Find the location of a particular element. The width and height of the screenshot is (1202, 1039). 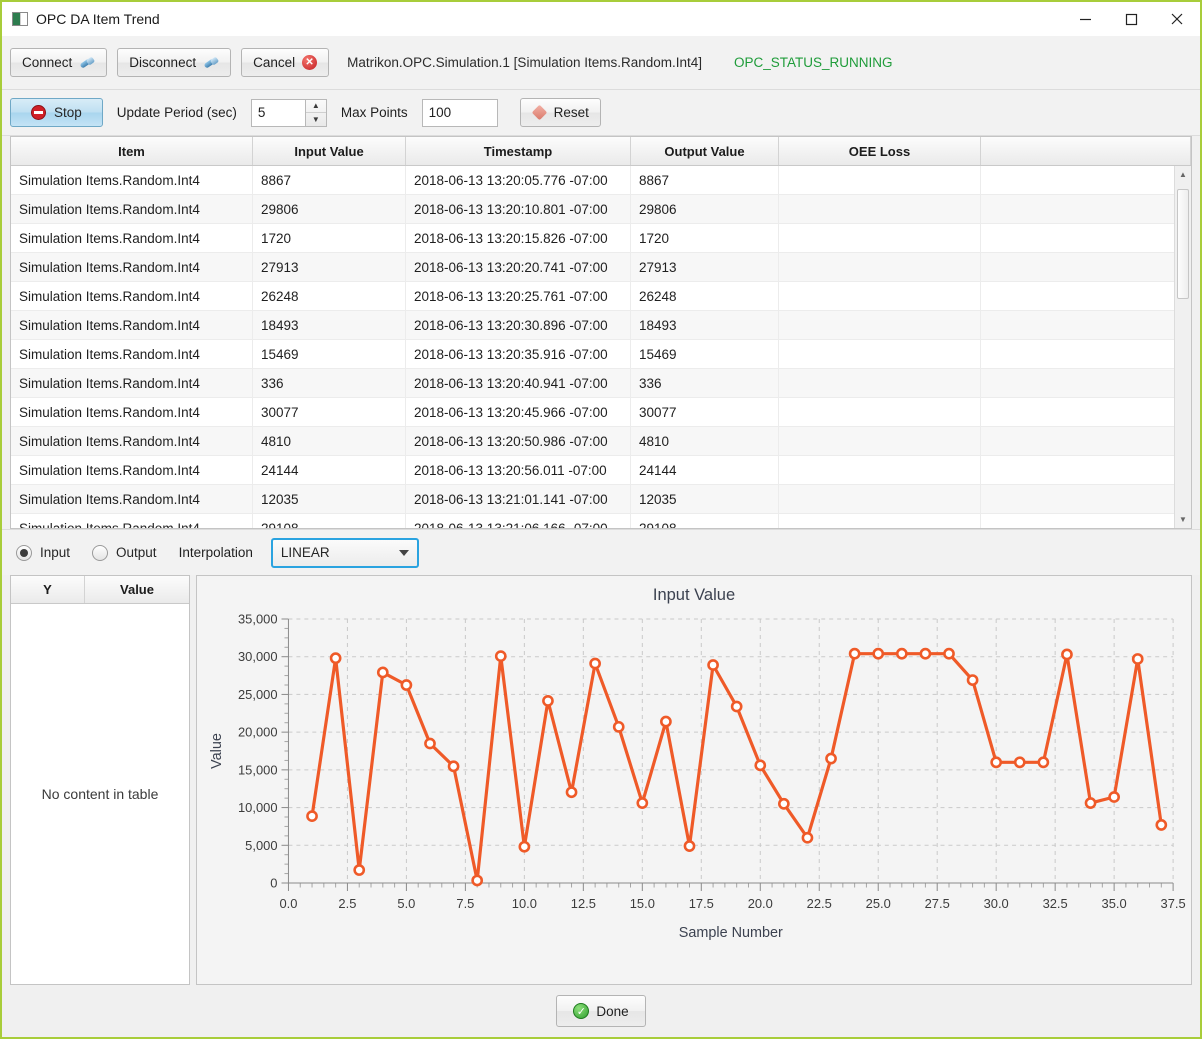

scroll-up-icon: ▲ is located at coordinates (1183, 174).